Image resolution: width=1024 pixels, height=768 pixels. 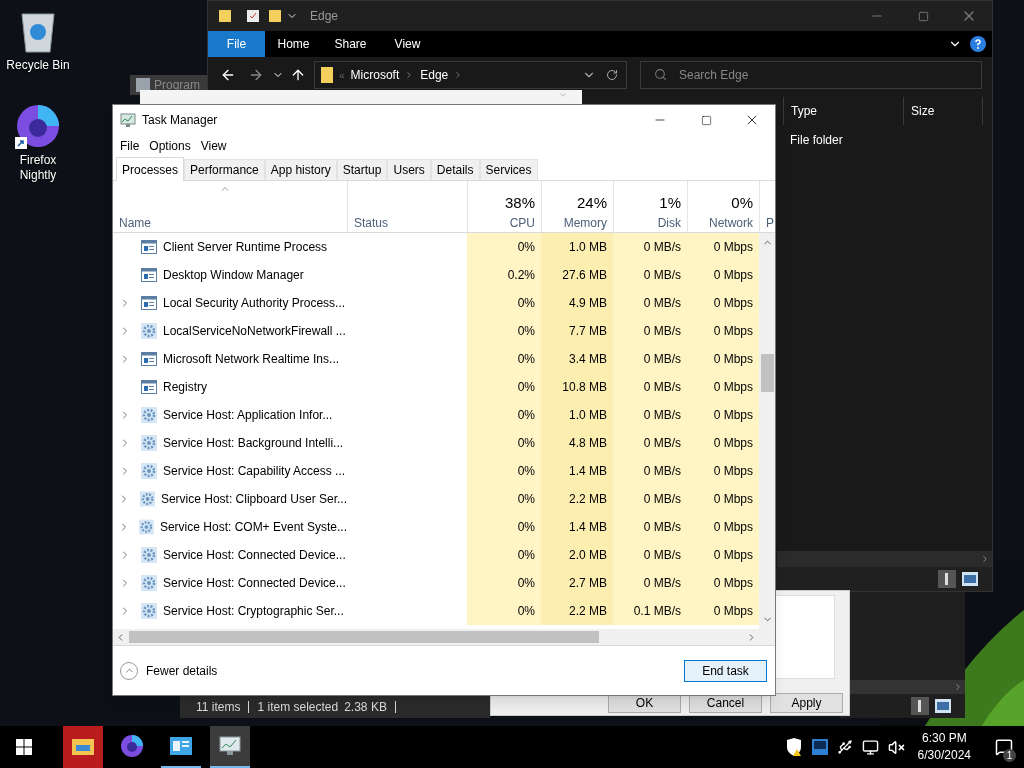 I want to click on column-header: Type, so click(x=843, y=111).